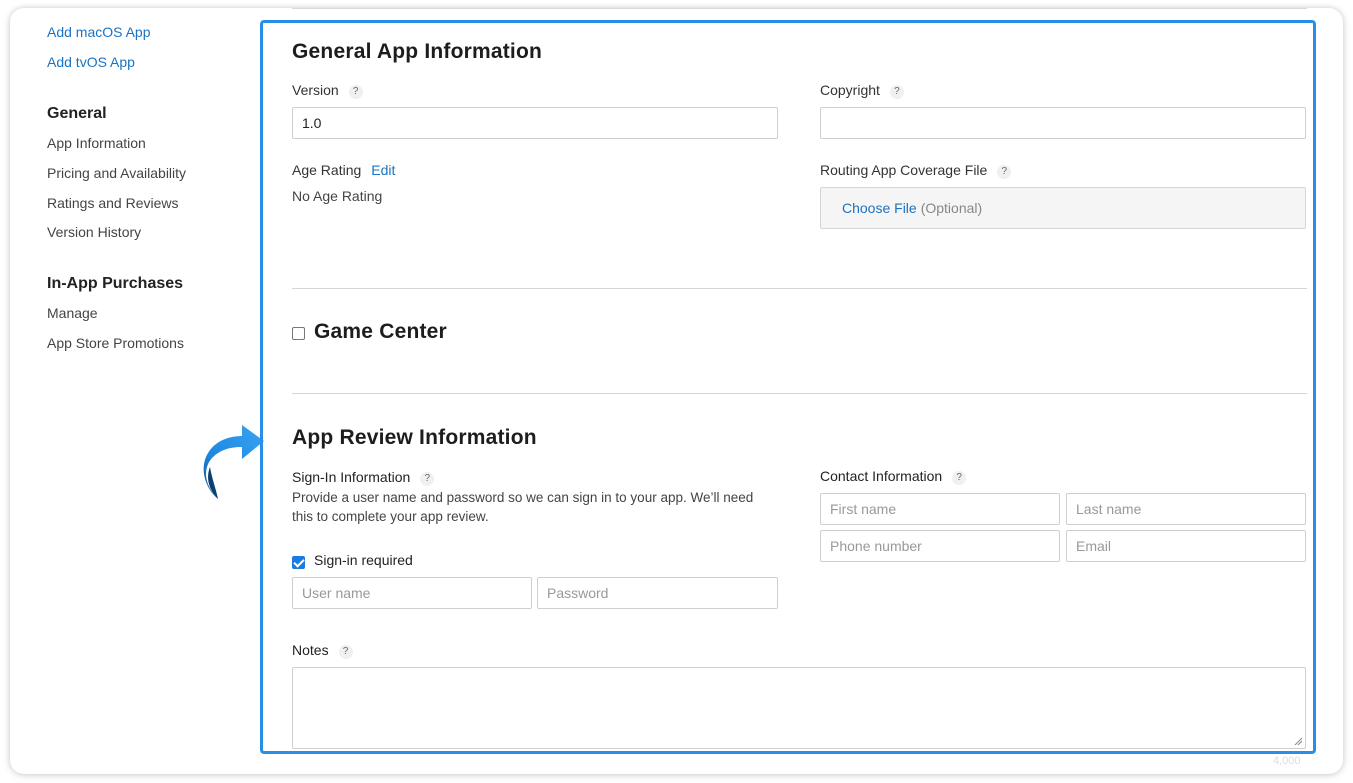  I want to click on curved-arrow-right-icon, so click(233, 462).